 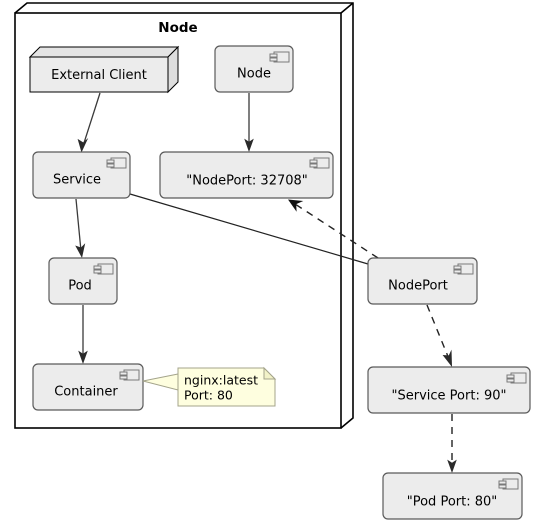 I want to click on node-component-label: Node, so click(x=254, y=74).